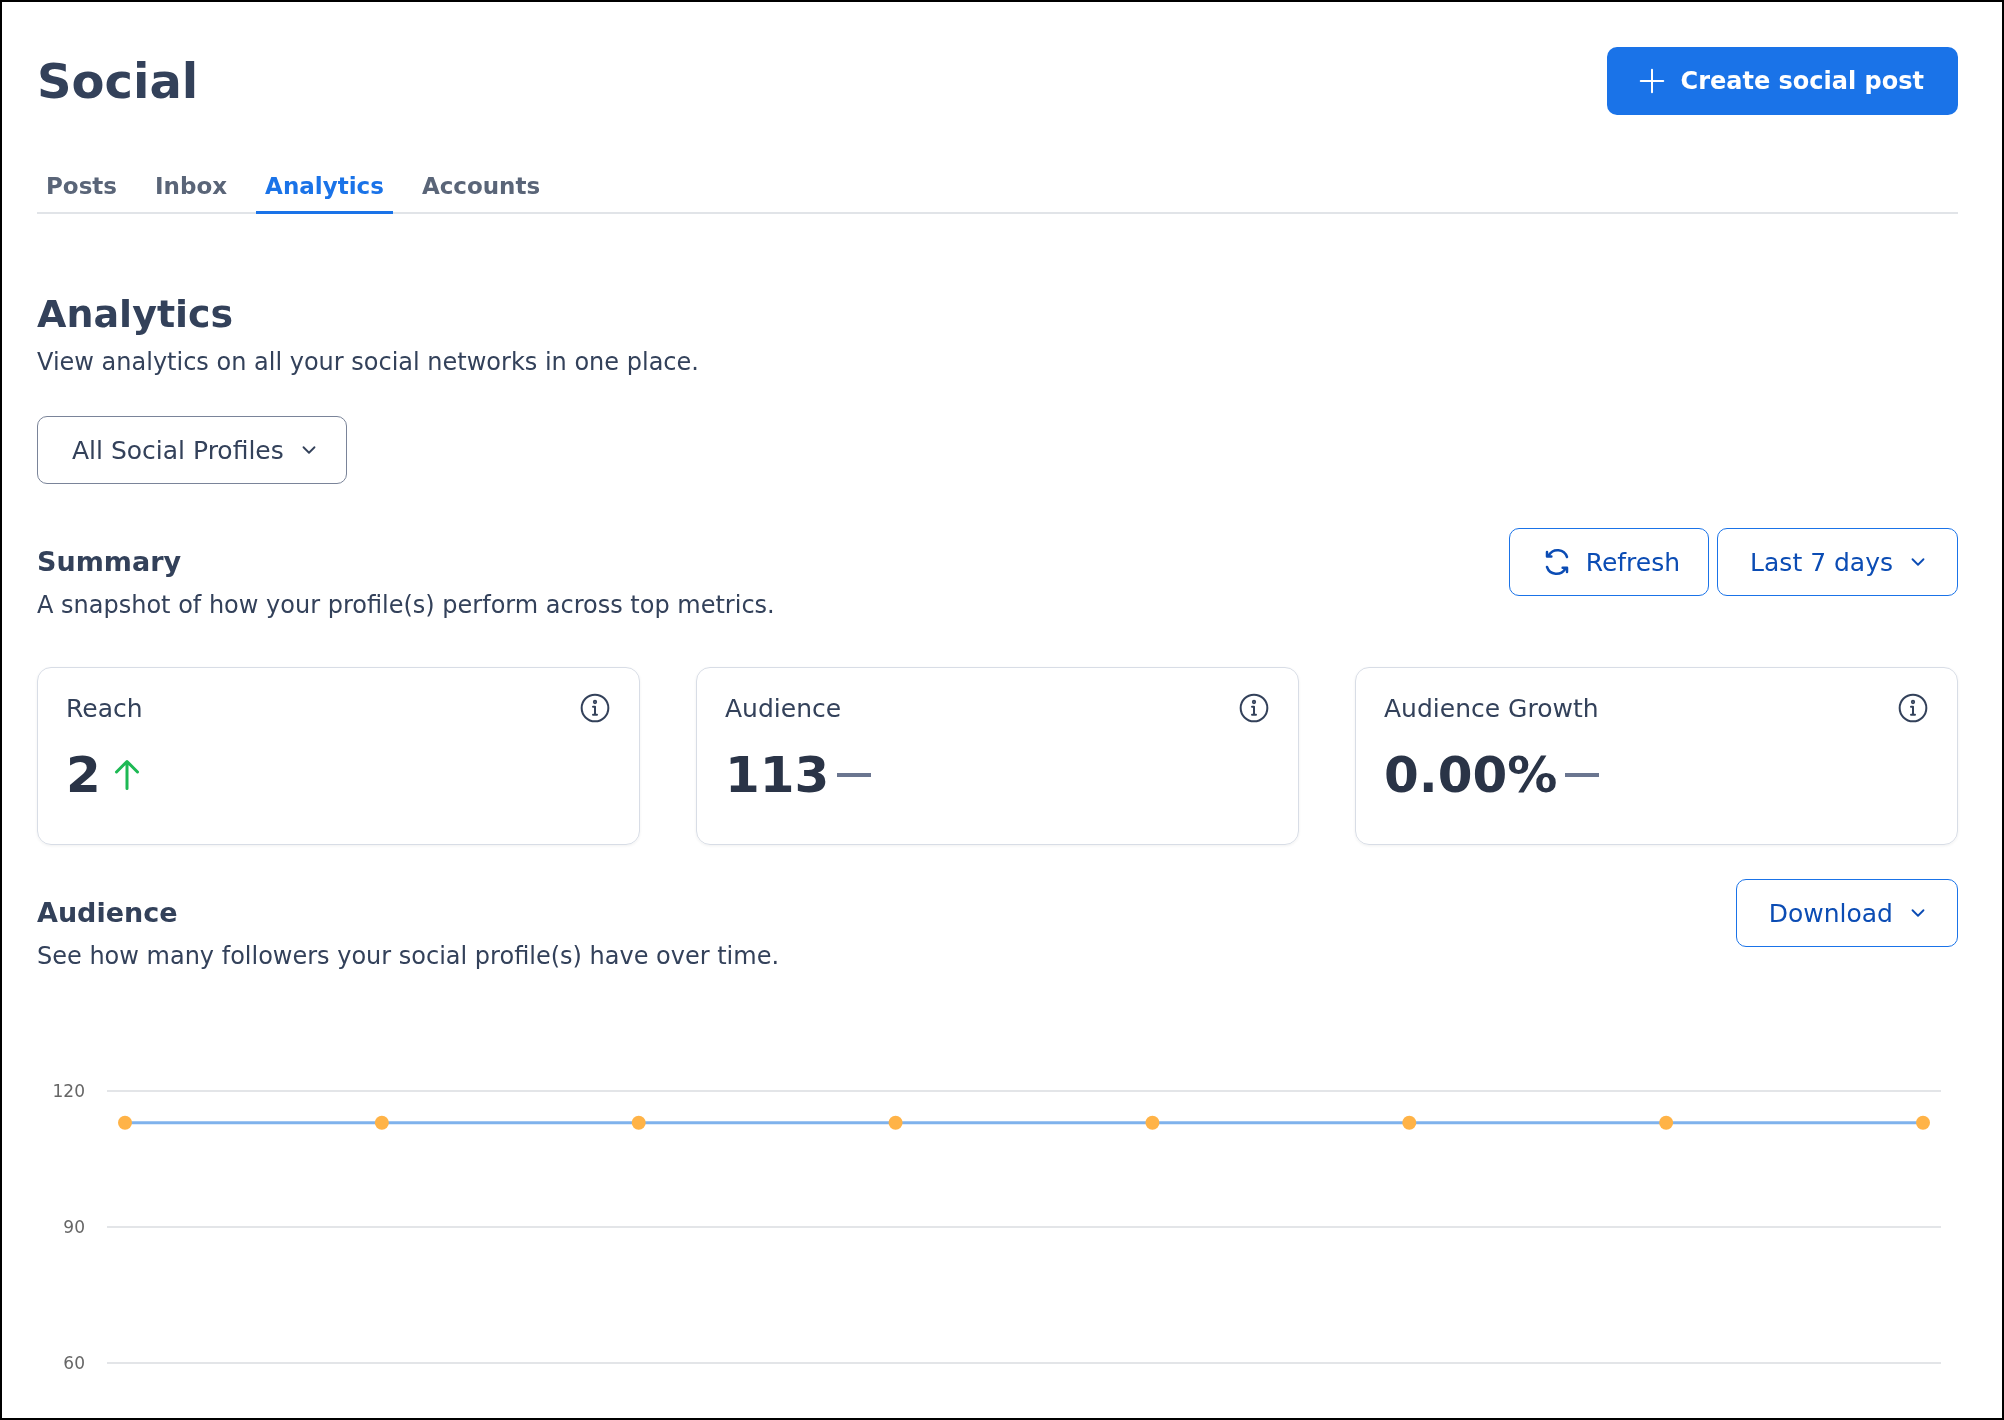 This screenshot has height=1420, width=2004. What do you see at coordinates (136, 314) in the screenshot?
I see `section-title: Analytics` at bounding box center [136, 314].